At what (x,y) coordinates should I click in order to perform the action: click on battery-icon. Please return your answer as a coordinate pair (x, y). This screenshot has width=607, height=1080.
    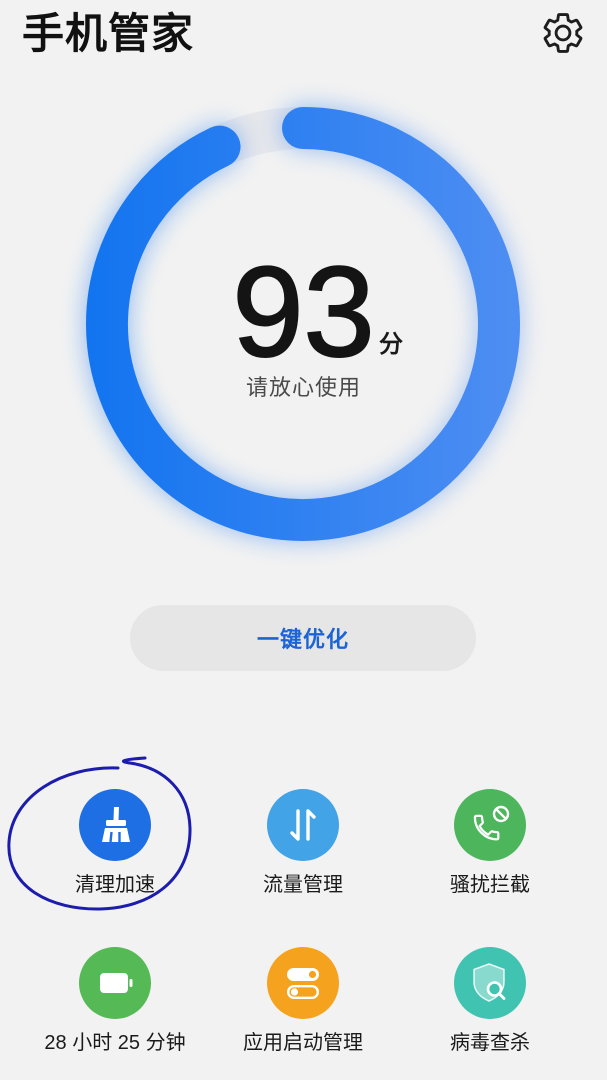
    Looking at the image, I should click on (116, 983).